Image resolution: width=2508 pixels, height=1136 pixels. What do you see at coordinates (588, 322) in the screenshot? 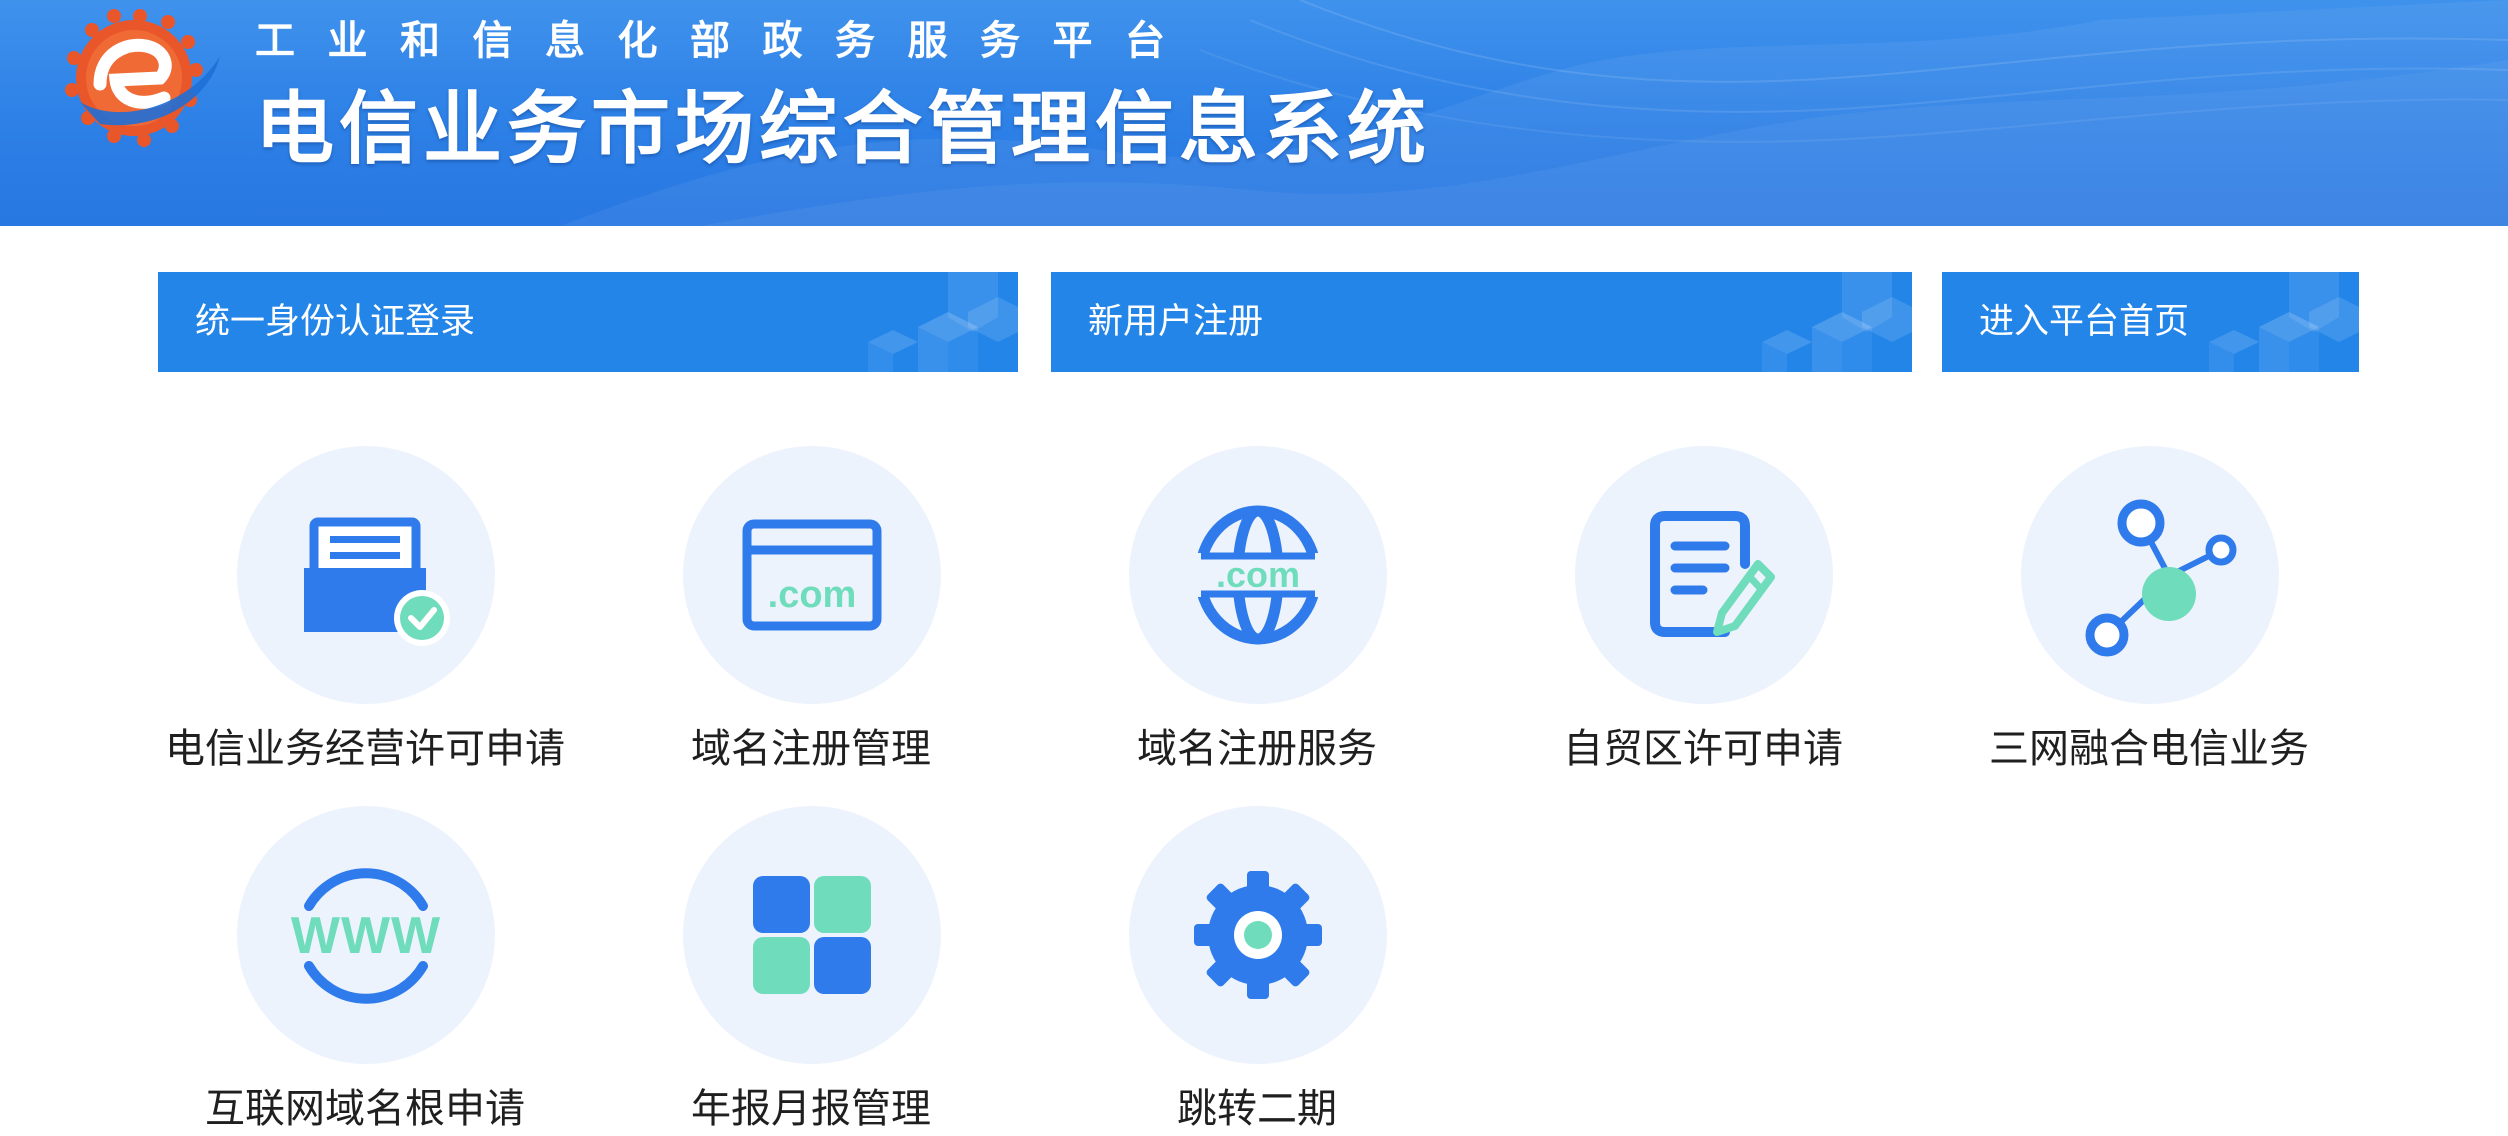
I see `login-button: 统一身份认证登录` at bounding box center [588, 322].